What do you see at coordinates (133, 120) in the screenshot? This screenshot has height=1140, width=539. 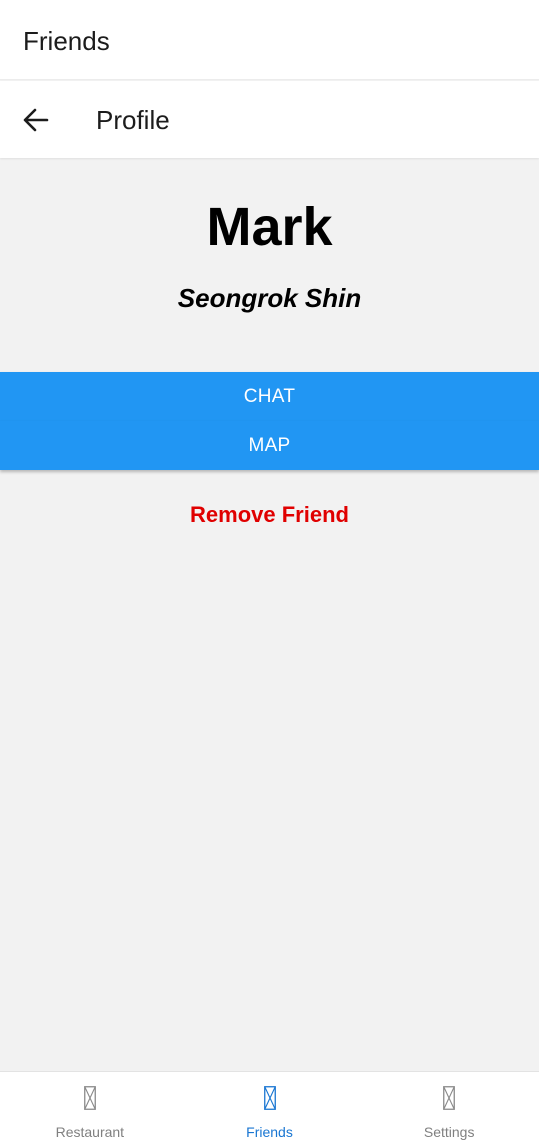 I see `page-title: Profile` at bounding box center [133, 120].